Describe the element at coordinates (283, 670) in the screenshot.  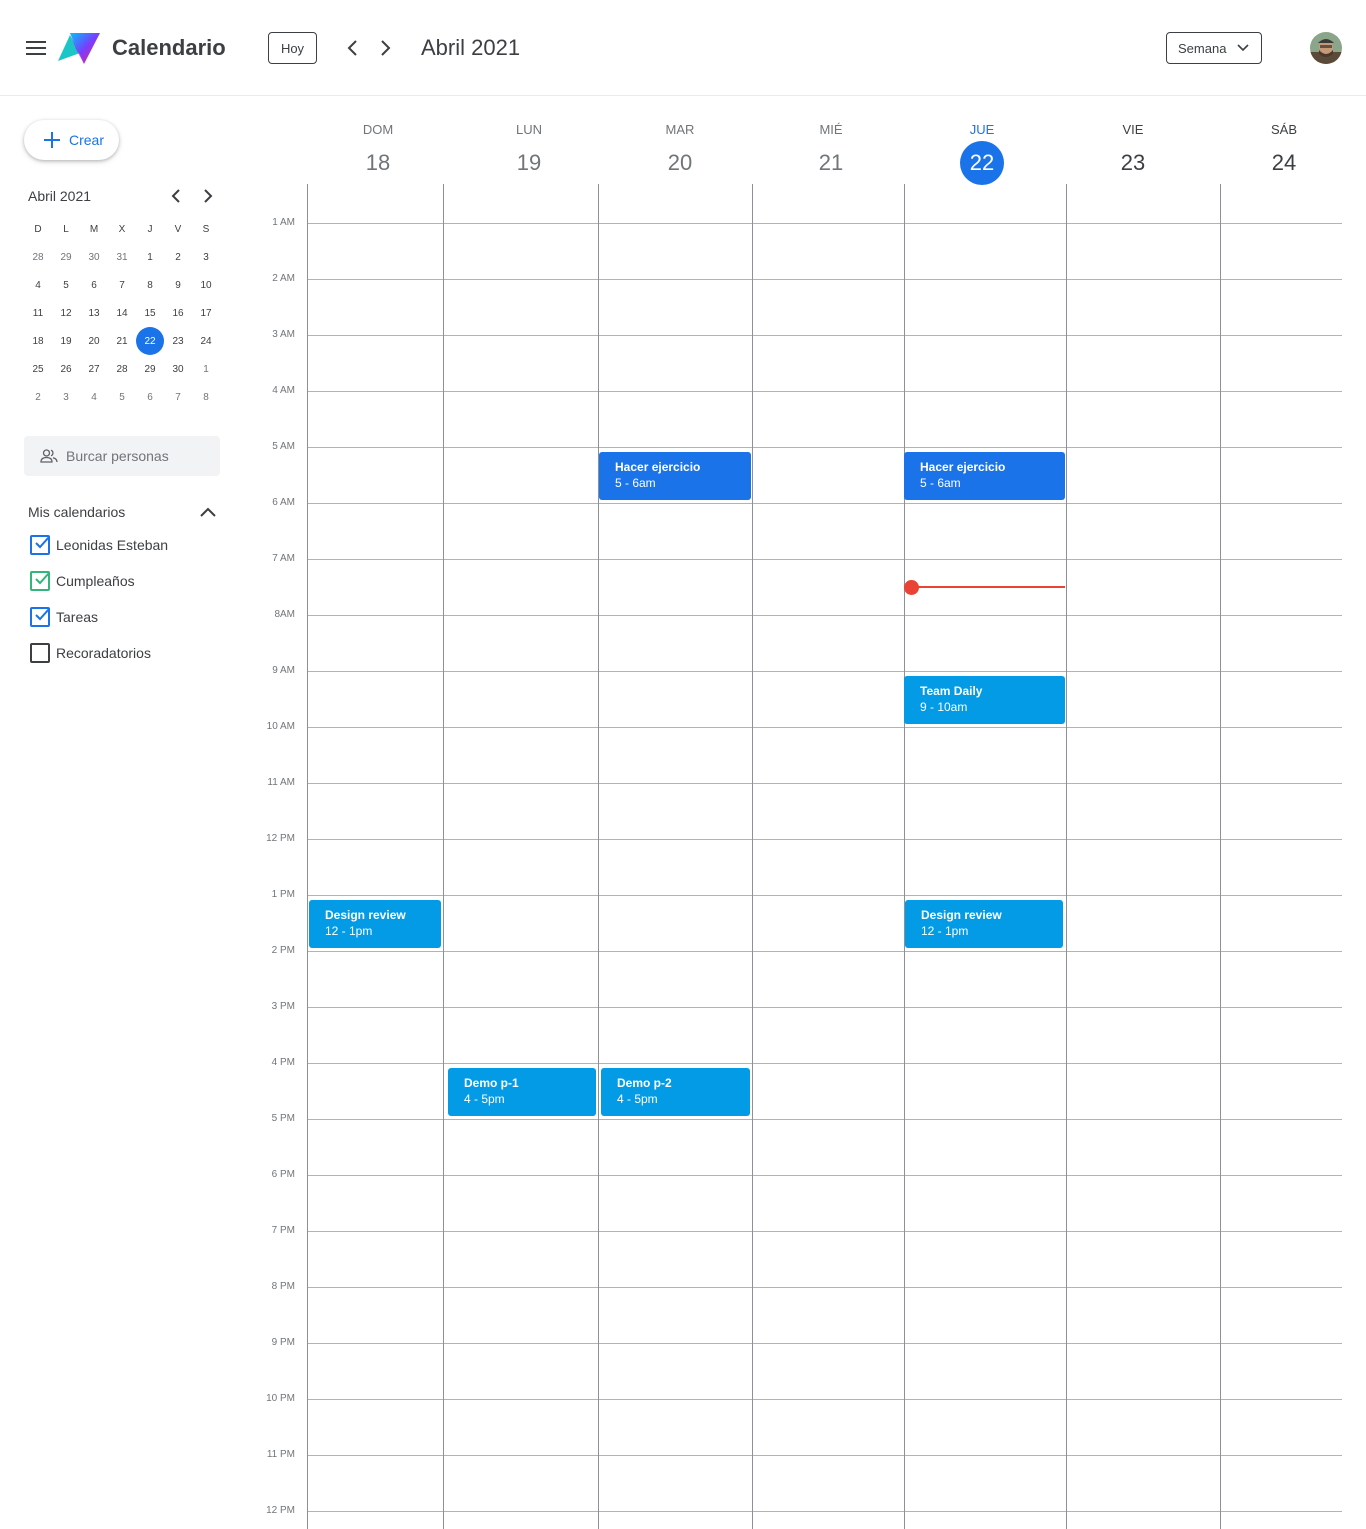
I see `hour-label: 9 AM` at that location.